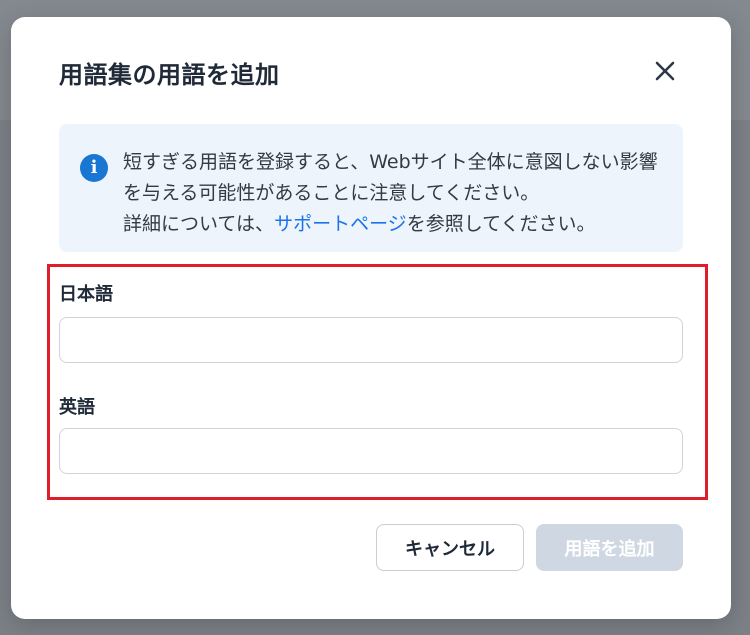  What do you see at coordinates (94, 168) in the screenshot?
I see `info-icon: i` at bounding box center [94, 168].